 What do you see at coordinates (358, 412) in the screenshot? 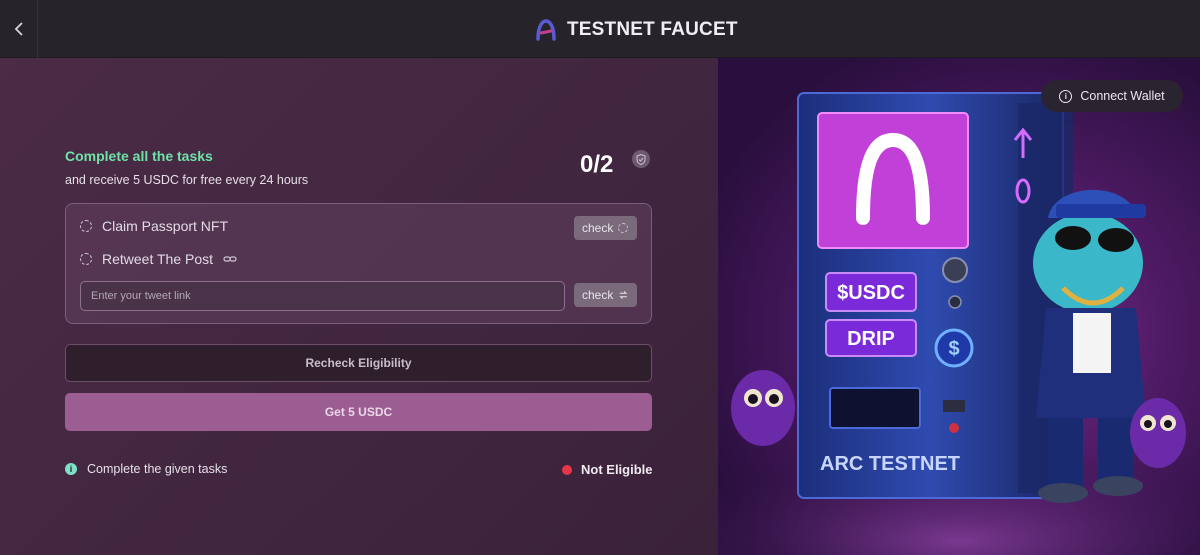
I see `get-usdc-button: Get 5 USDC` at bounding box center [358, 412].